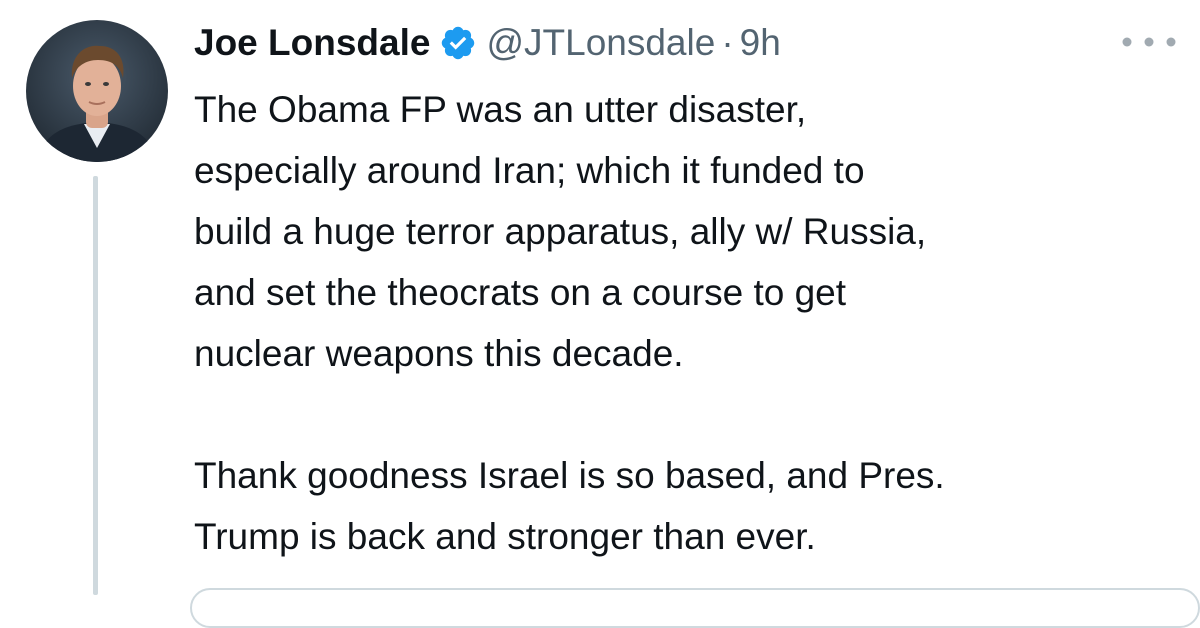 The height and width of the screenshot is (628, 1200). Describe the element at coordinates (95, 385) in the screenshot. I see `thread-connector-line` at that location.